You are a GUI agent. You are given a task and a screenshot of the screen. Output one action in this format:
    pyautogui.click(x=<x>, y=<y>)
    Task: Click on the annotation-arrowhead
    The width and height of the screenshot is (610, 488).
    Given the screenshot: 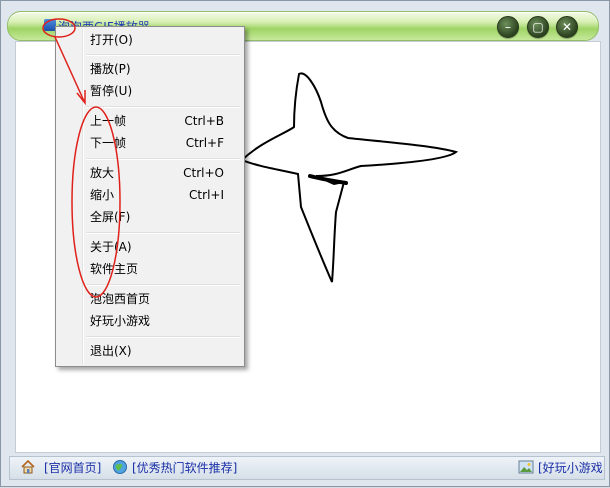 What is the action you would take?
    pyautogui.click(x=81, y=98)
    